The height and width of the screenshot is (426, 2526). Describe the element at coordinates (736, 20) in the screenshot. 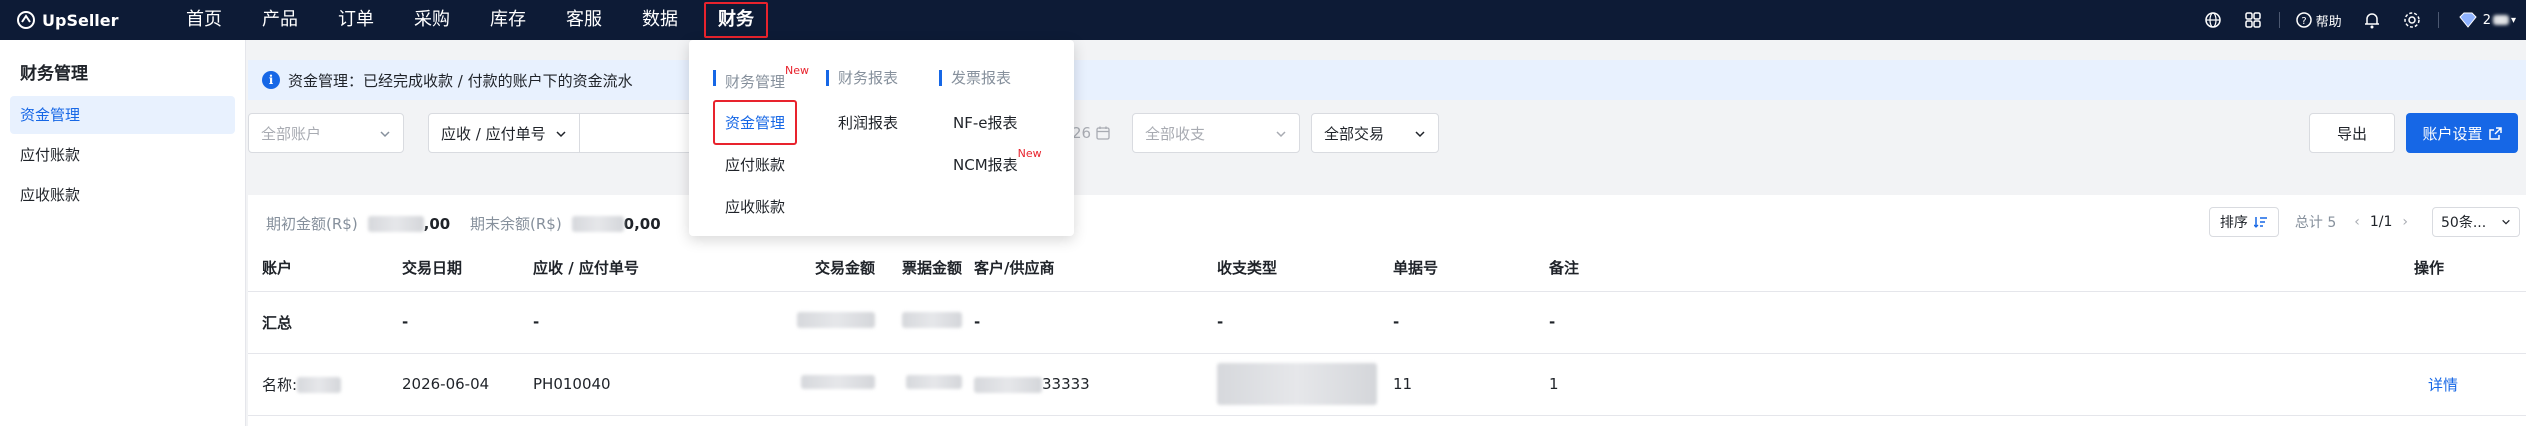

I see `nav-item-finance: 财务` at that location.